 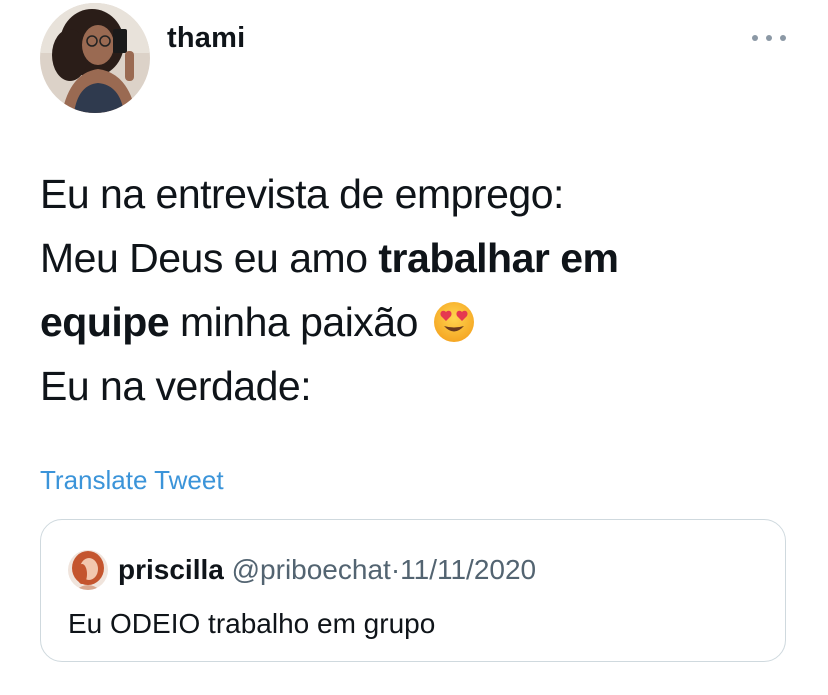 What do you see at coordinates (132, 480) in the screenshot?
I see `translate-tweet-link: Translate Tweet` at bounding box center [132, 480].